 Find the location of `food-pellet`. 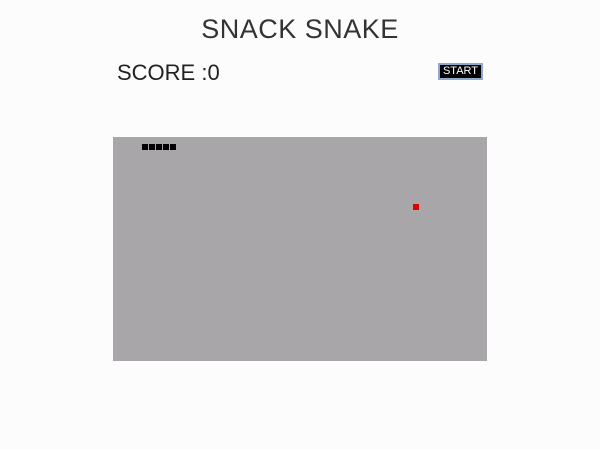

food-pellet is located at coordinates (416, 207).